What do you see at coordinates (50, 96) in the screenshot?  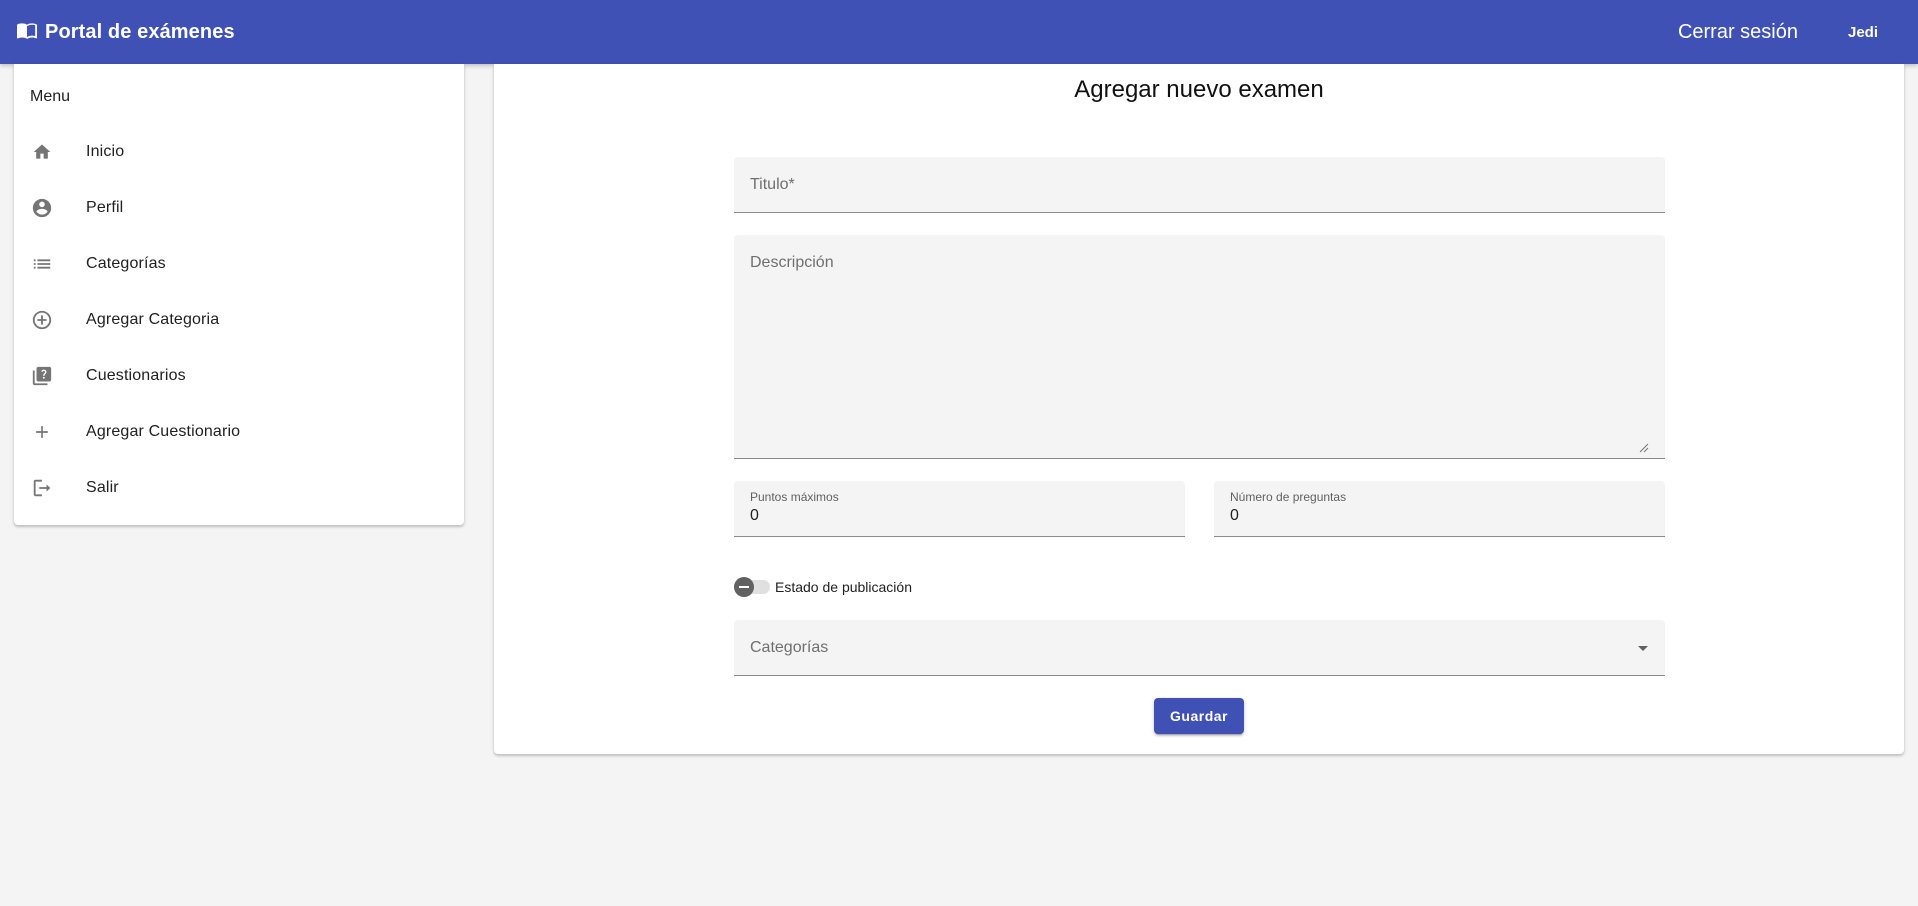 I see `sidebar-title: Menu` at bounding box center [50, 96].